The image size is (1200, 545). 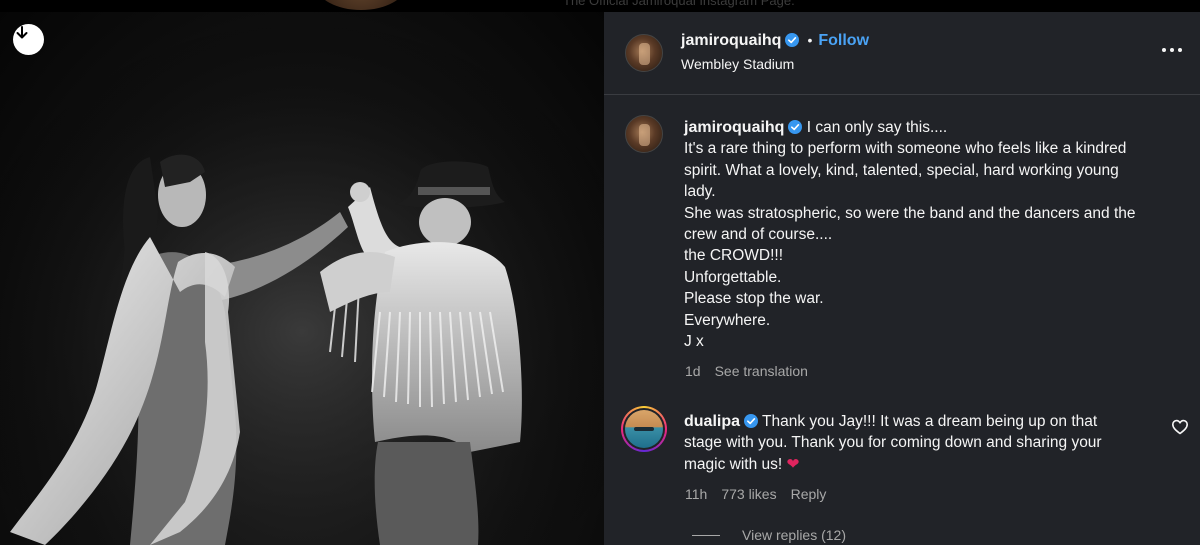 What do you see at coordinates (1180, 427) in the screenshot?
I see `heart-icon` at bounding box center [1180, 427].